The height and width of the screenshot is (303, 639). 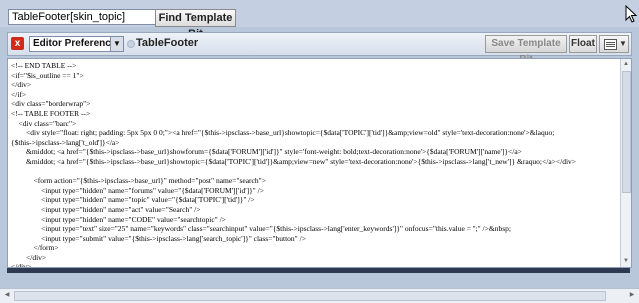 I want to click on code-line: {$this->ipsclass->lang['t_old']}</a>, so click(x=65, y=142).